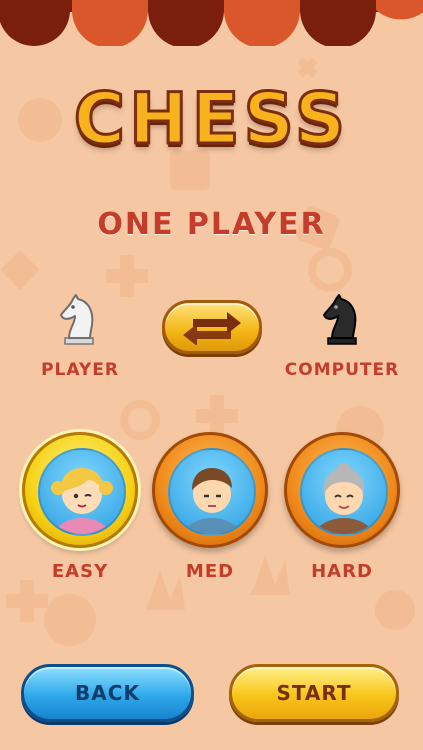 This screenshot has width=423, height=750. What do you see at coordinates (211, 224) in the screenshot?
I see `mode-label: ONE PLAYER` at bounding box center [211, 224].